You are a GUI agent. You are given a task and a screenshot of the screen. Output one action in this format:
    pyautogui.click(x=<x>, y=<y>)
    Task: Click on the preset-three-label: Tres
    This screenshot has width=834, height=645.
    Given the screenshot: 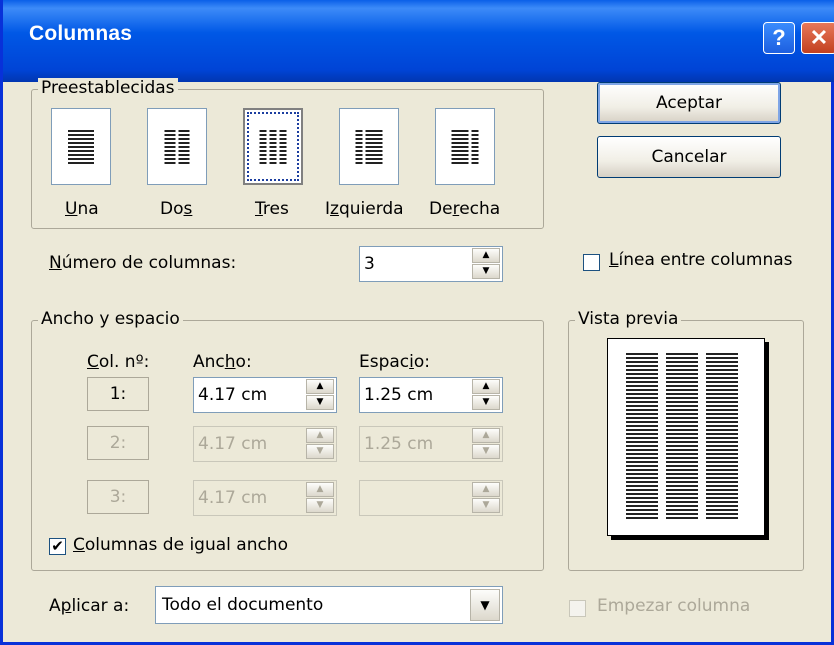 What is the action you would take?
    pyautogui.click(x=272, y=209)
    